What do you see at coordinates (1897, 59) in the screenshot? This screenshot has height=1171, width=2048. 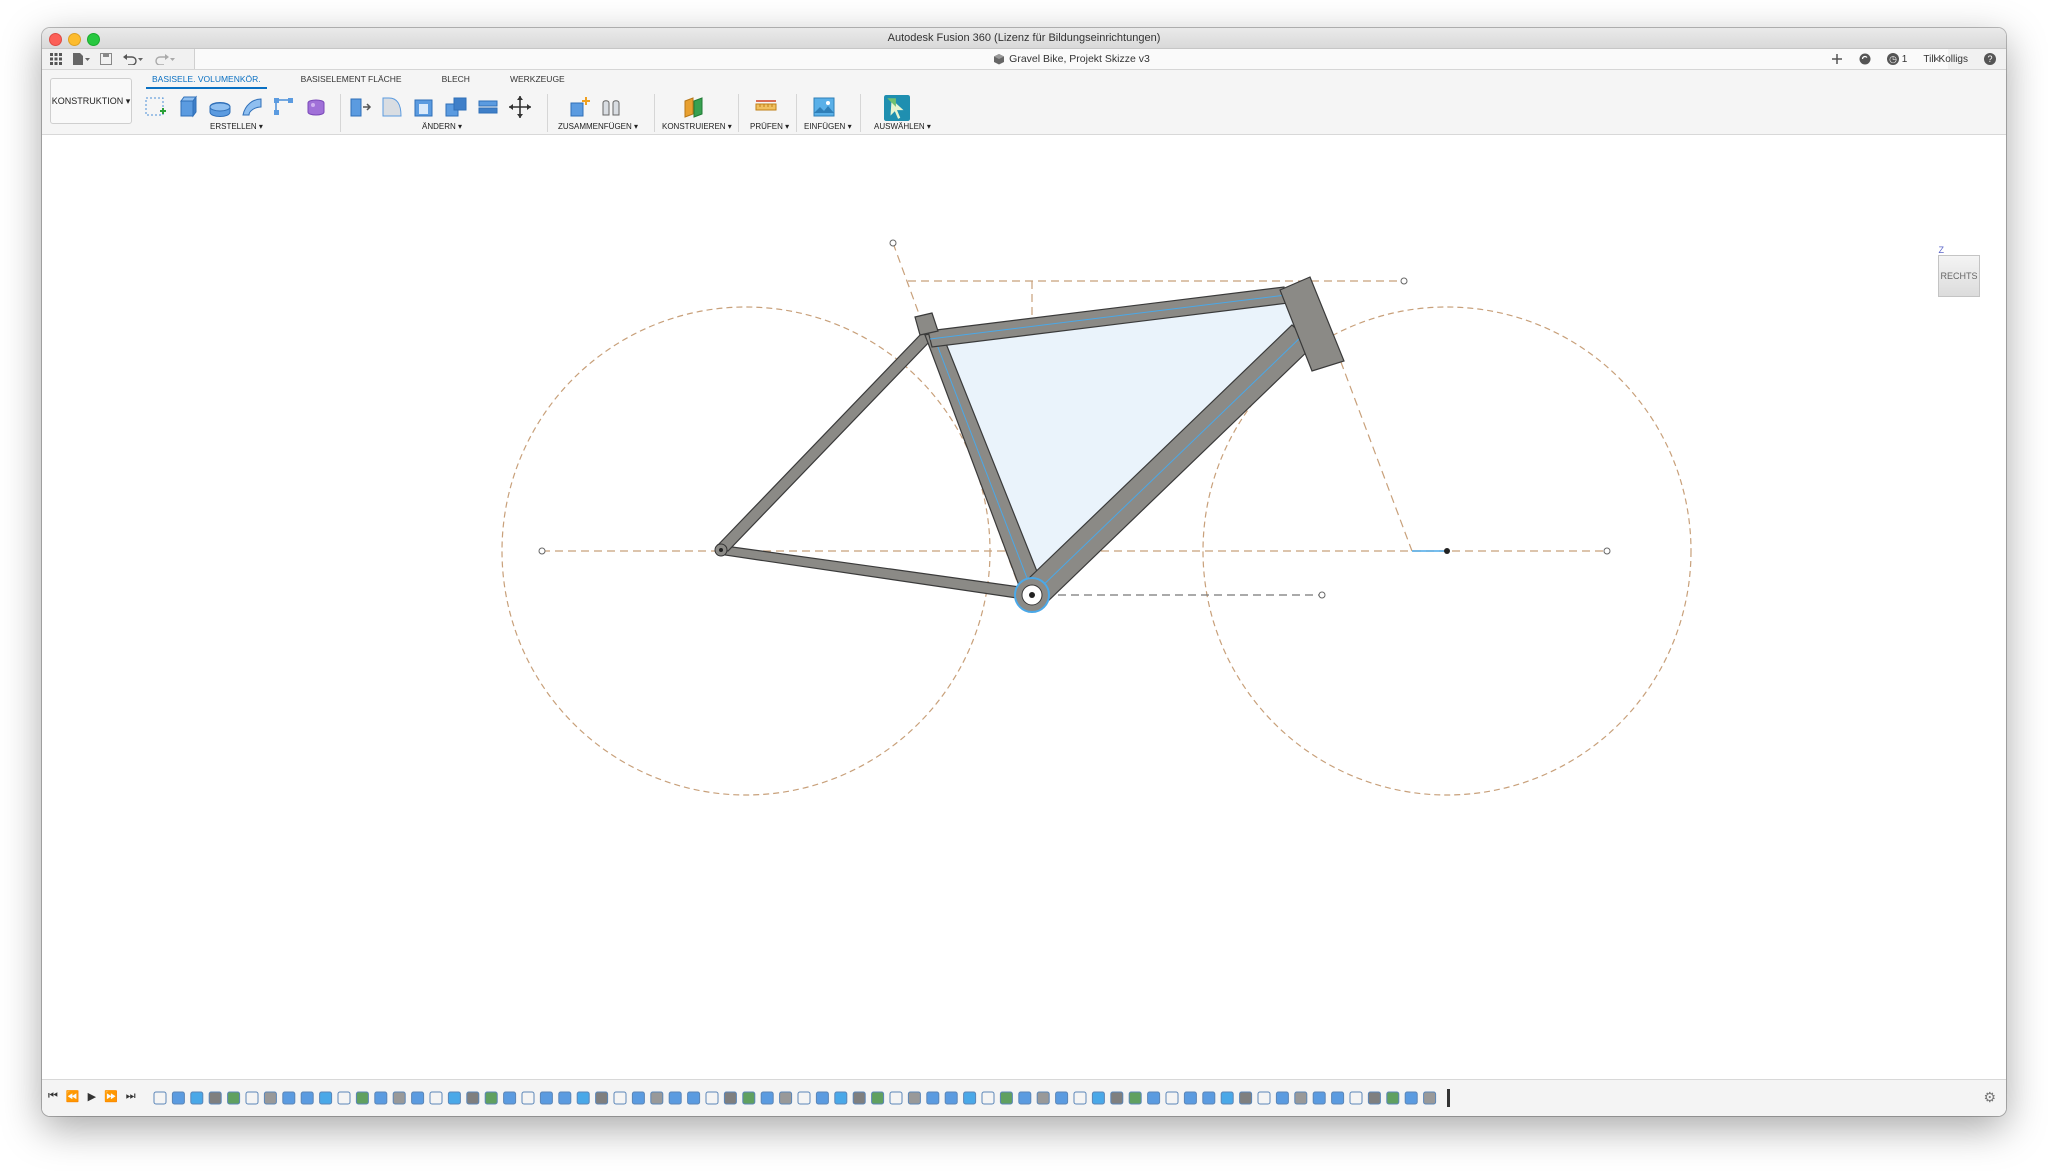 I see `job-status: ◷ 1` at bounding box center [1897, 59].